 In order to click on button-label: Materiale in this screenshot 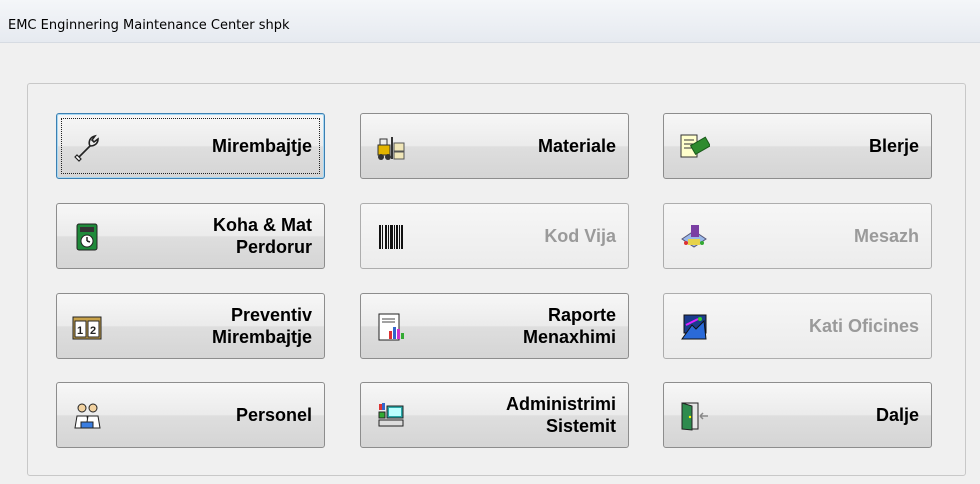, I will do `click(576, 146)`.